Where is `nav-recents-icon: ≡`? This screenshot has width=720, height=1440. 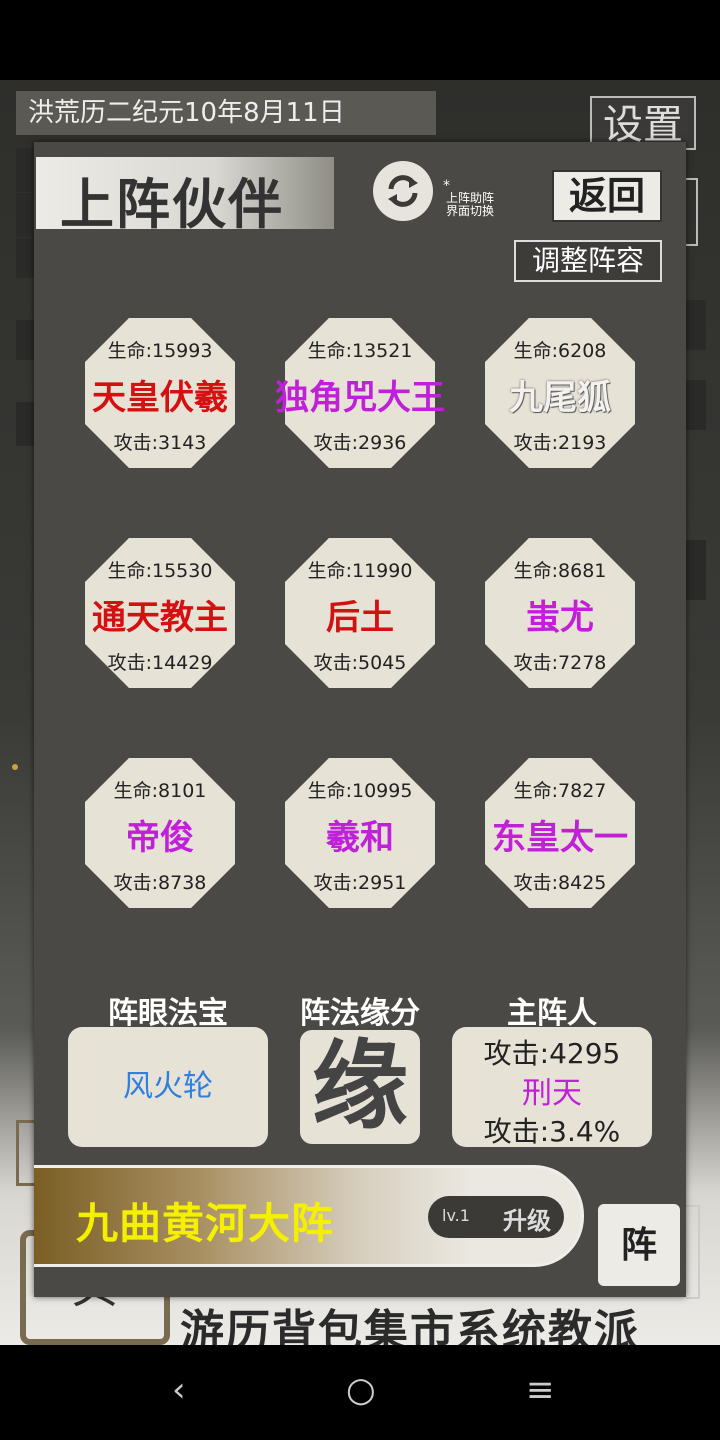 nav-recents-icon: ≡ is located at coordinates (540, 1390).